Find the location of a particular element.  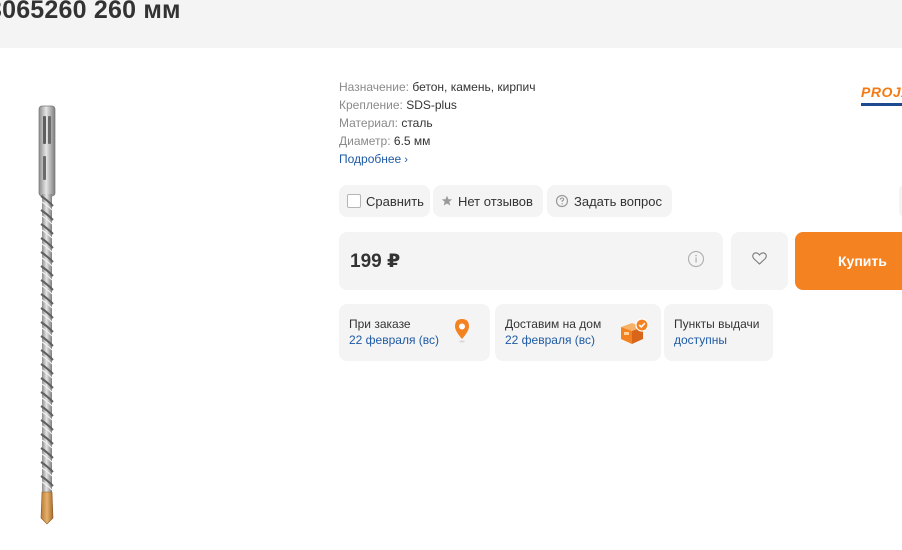

buy-button-label: Купить is located at coordinates (862, 261).